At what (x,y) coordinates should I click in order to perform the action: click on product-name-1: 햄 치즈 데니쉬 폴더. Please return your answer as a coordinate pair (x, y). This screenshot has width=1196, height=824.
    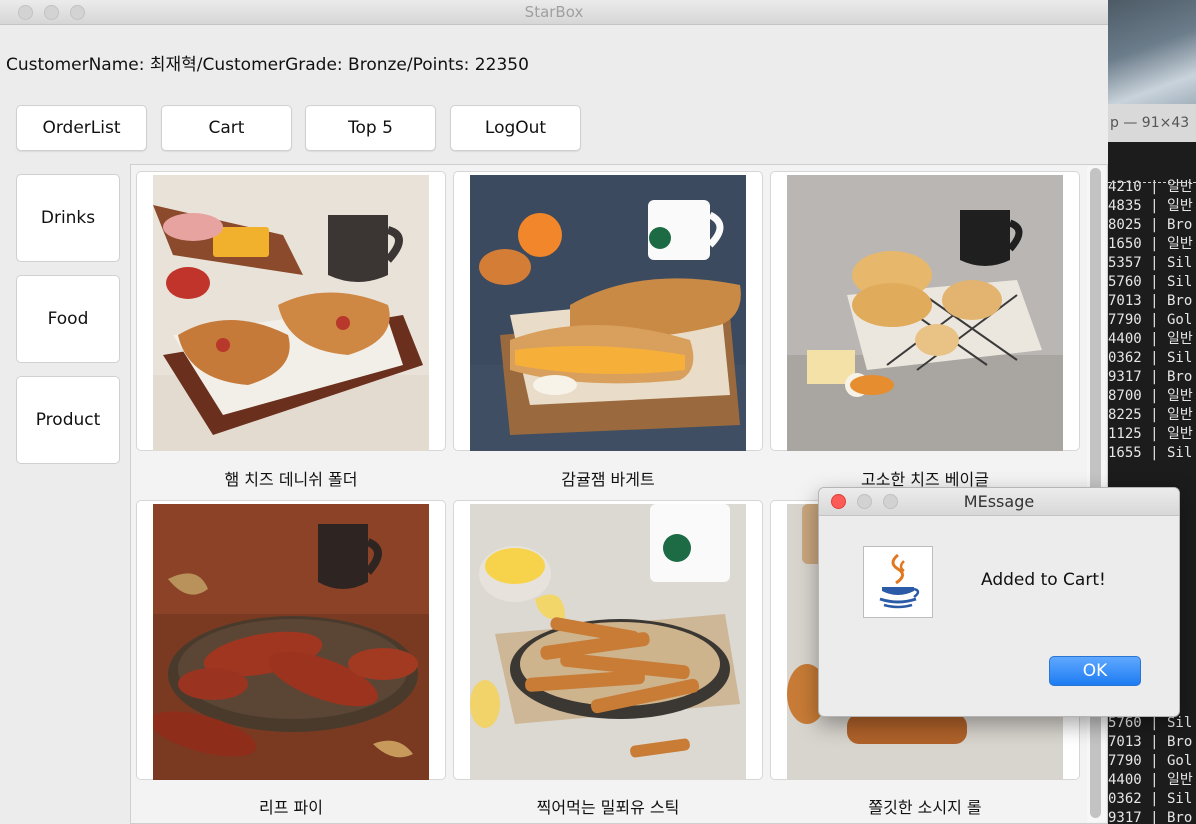
    Looking at the image, I should click on (291, 479).